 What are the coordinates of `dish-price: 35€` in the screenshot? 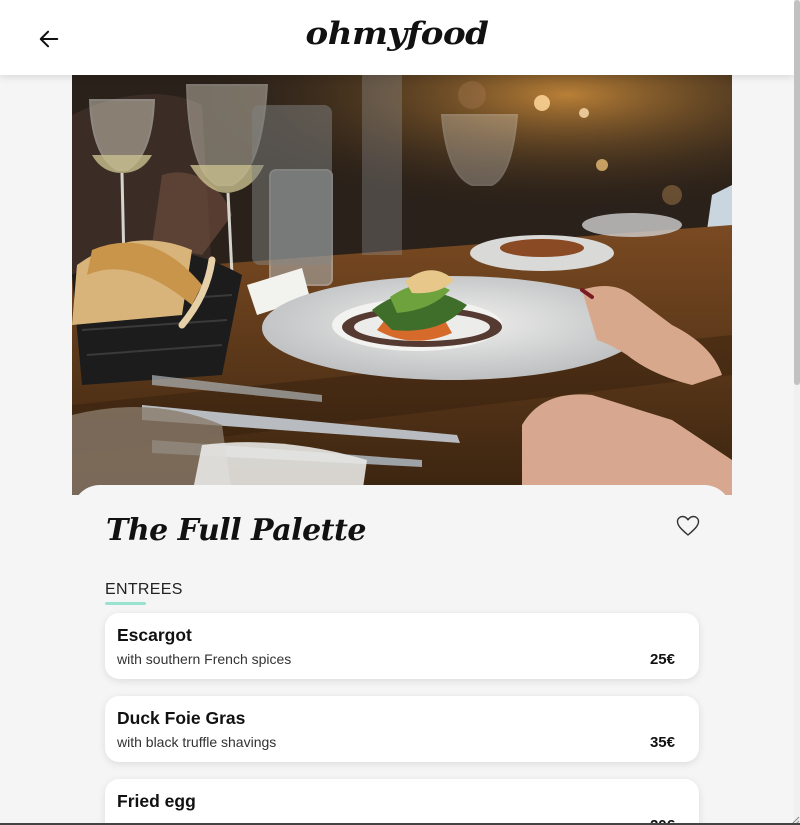 It's located at (662, 742).